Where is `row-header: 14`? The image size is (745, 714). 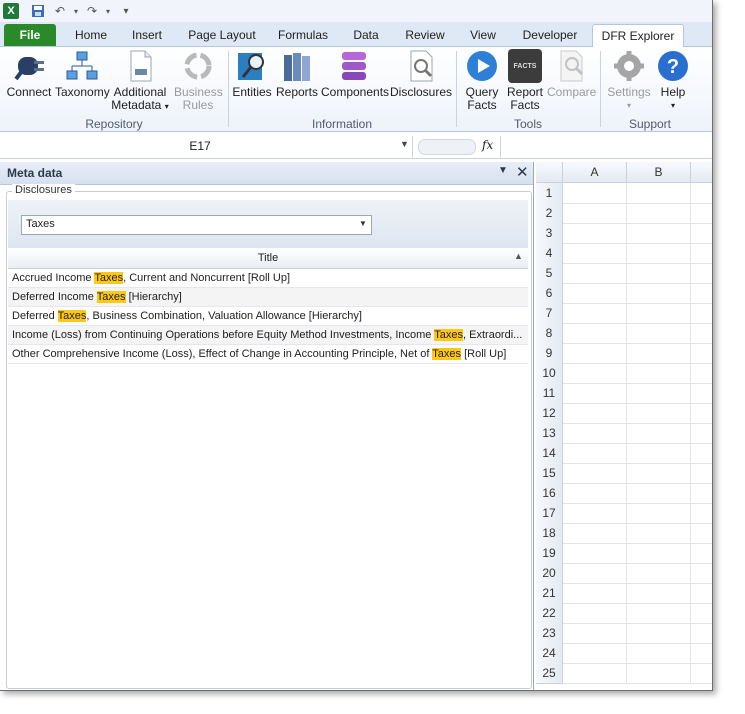 row-header: 14 is located at coordinates (549, 453).